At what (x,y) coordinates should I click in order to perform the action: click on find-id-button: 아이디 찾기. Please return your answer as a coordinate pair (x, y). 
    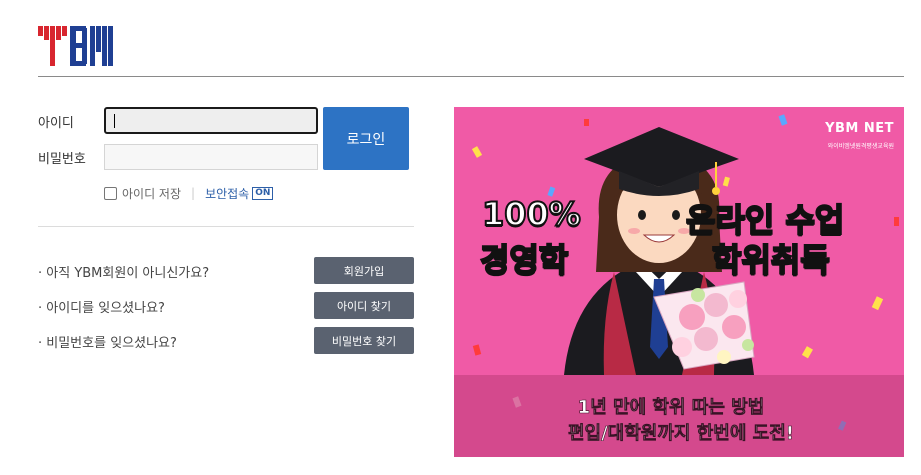
    Looking at the image, I should click on (364, 305).